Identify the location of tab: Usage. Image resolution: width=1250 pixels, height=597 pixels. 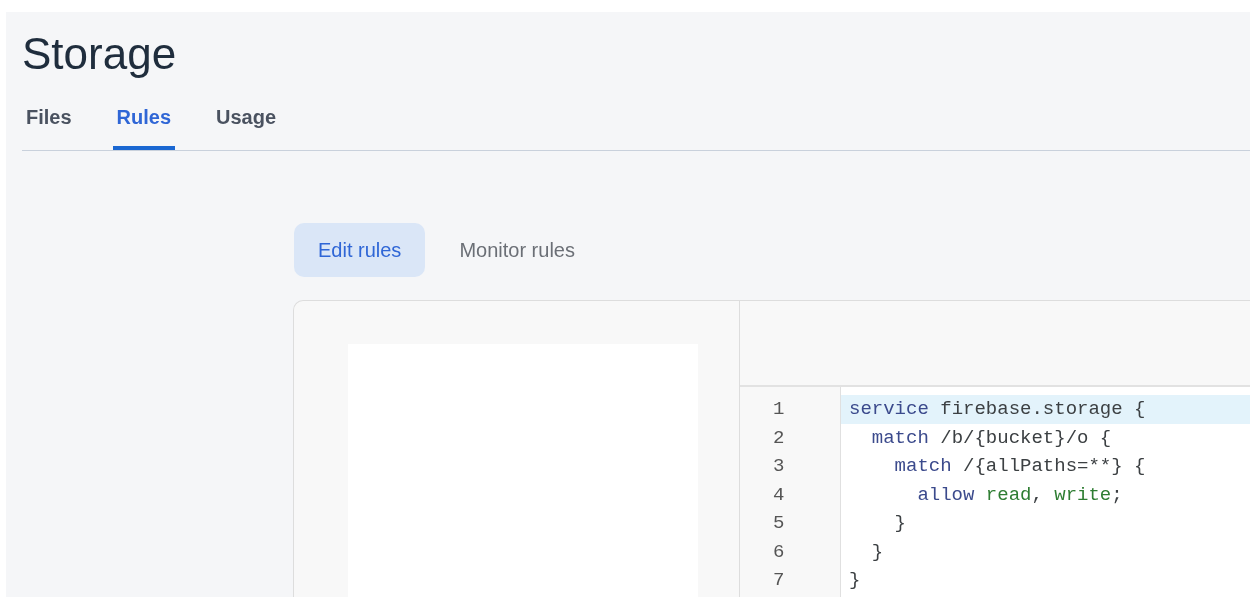
(246, 126).